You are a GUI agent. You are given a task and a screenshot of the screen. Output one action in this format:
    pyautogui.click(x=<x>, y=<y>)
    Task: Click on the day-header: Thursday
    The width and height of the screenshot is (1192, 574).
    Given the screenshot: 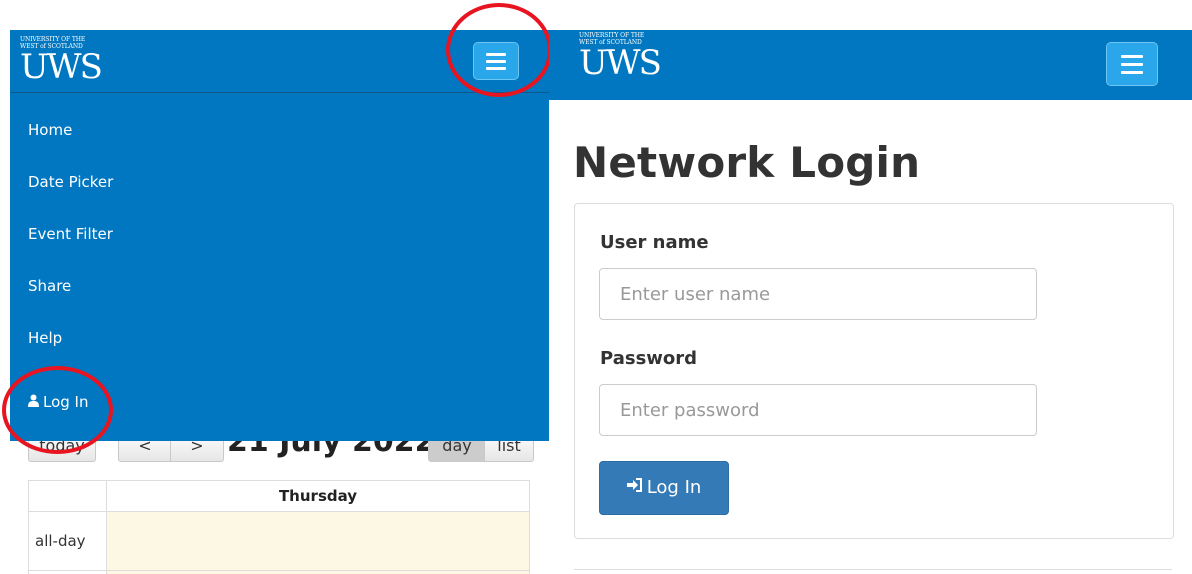 What is the action you would take?
    pyautogui.click(x=318, y=496)
    